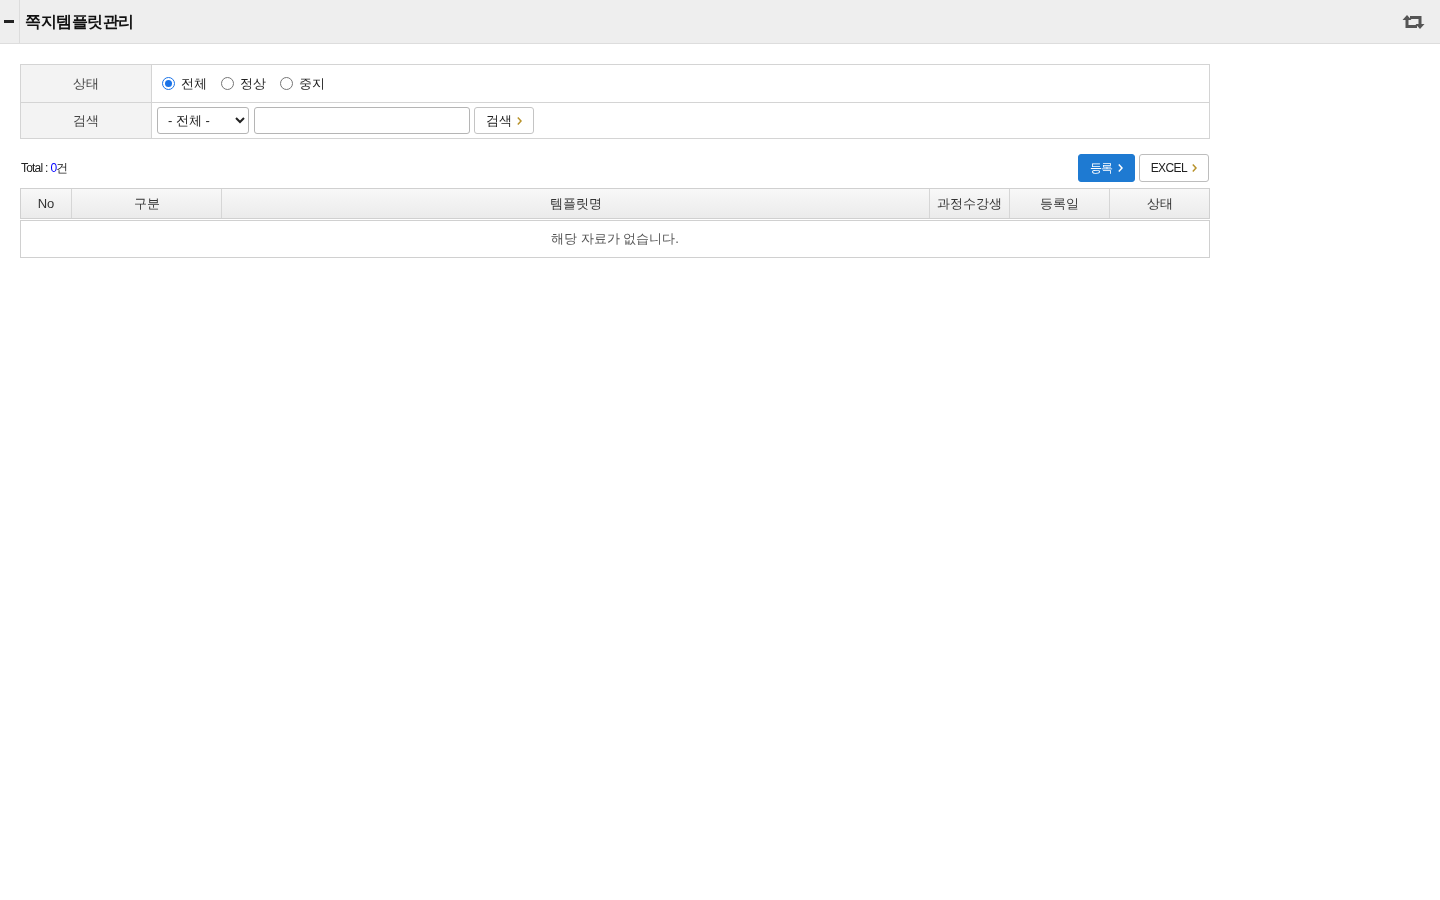 The width and height of the screenshot is (1440, 900). I want to click on total-label: Total :, so click(34, 168).